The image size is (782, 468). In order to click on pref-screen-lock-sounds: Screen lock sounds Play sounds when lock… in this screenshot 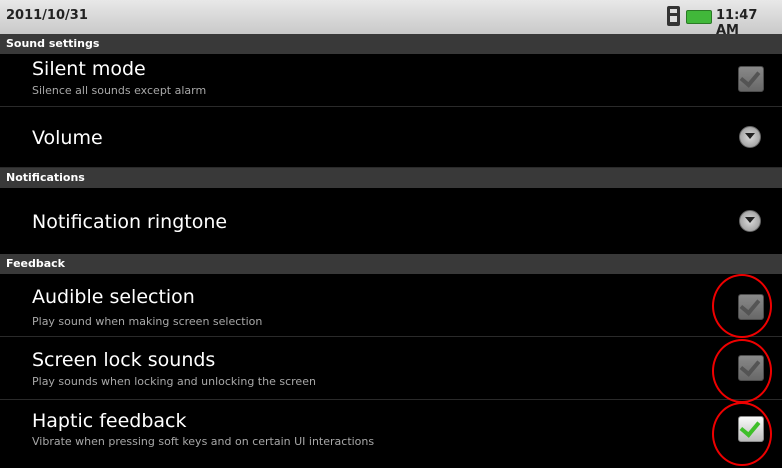, I will do `click(391, 368)`.